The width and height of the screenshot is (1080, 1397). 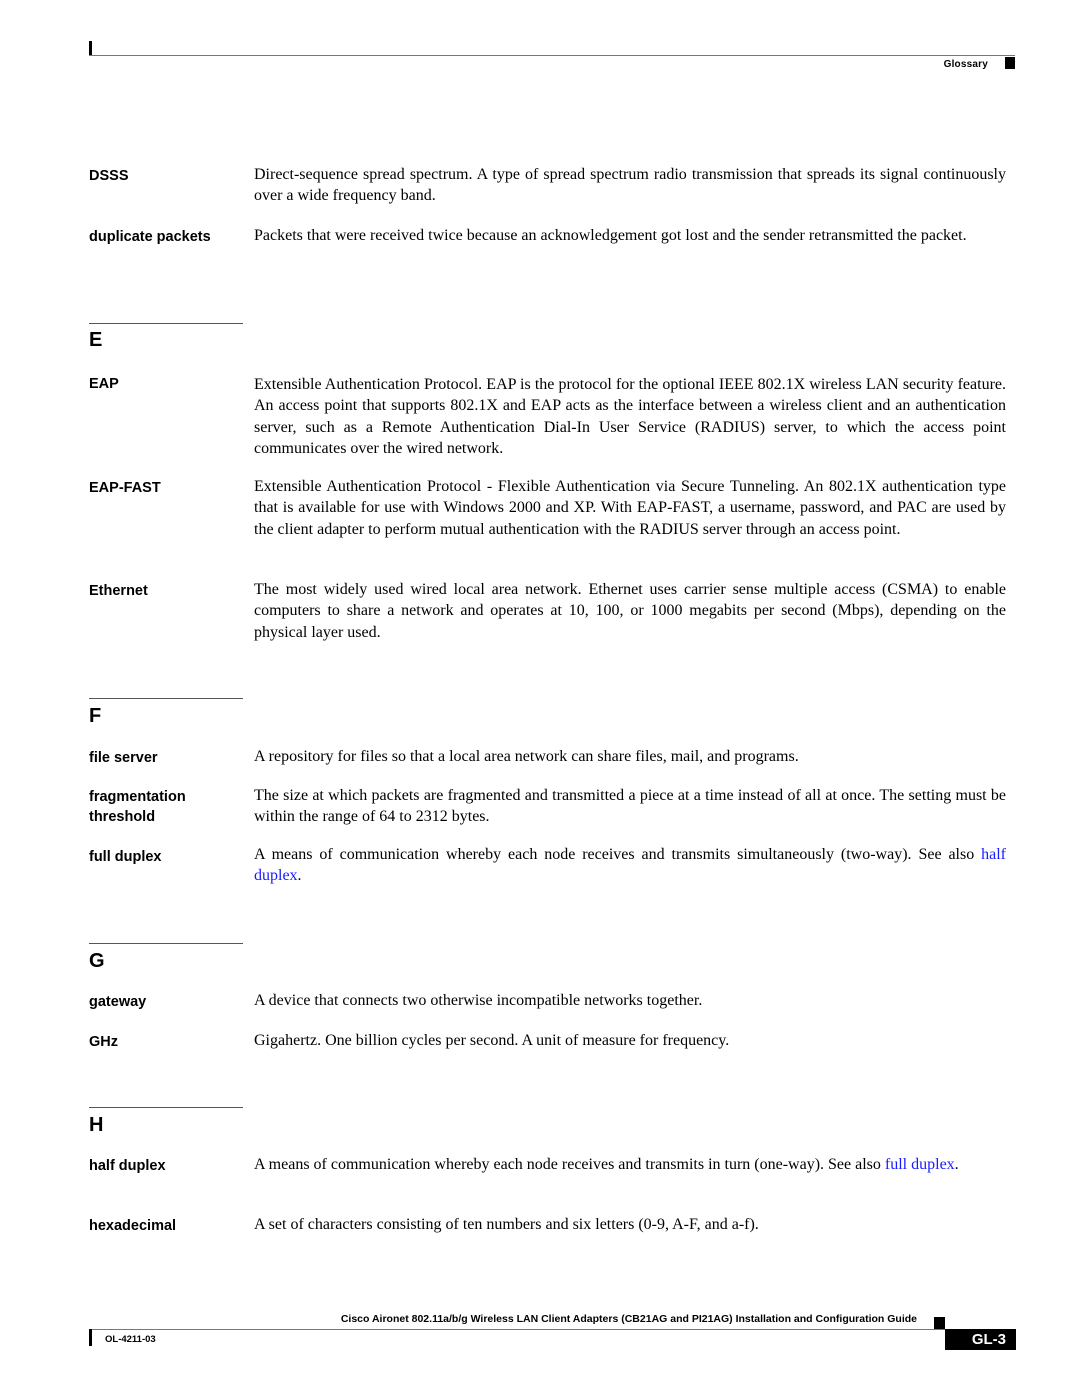 What do you see at coordinates (166, 323) in the screenshot?
I see `section-rule-e` at bounding box center [166, 323].